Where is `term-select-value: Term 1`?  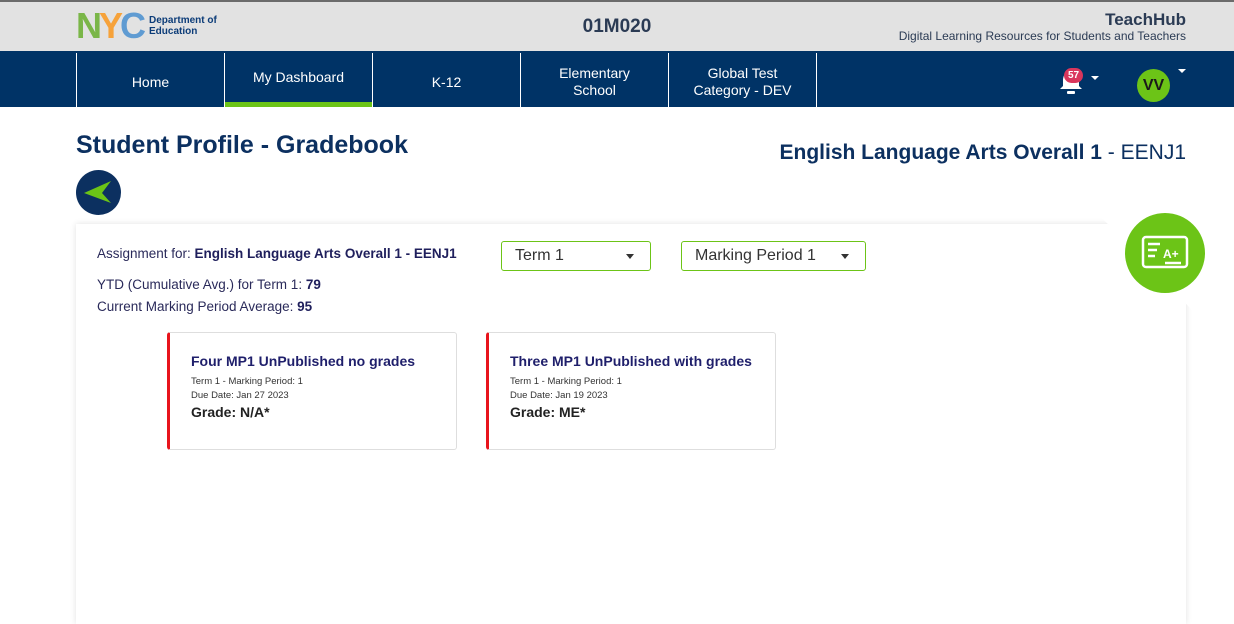
term-select-value: Term 1 is located at coordinates (539, 255).